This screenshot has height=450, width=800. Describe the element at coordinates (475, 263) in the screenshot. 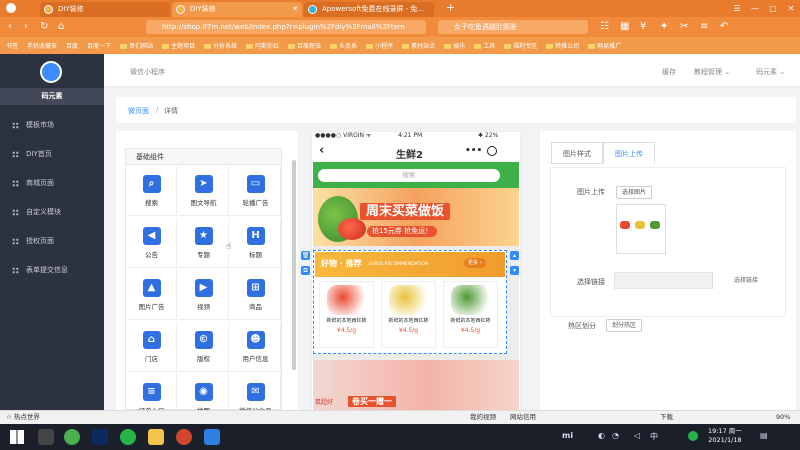

I see `more-button: 更多 ›` at that location.